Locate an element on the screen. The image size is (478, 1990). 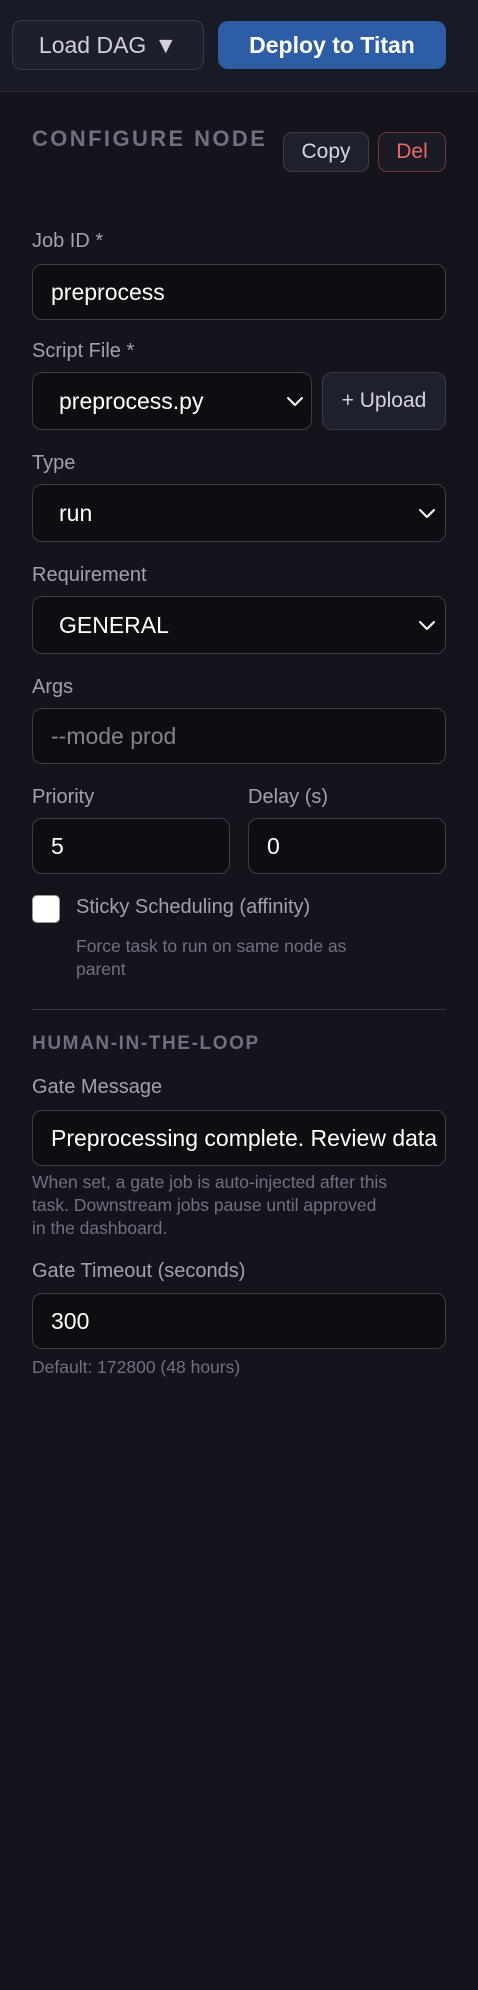
caret-down-icon: ▼ is located at coordinates (166, 44).